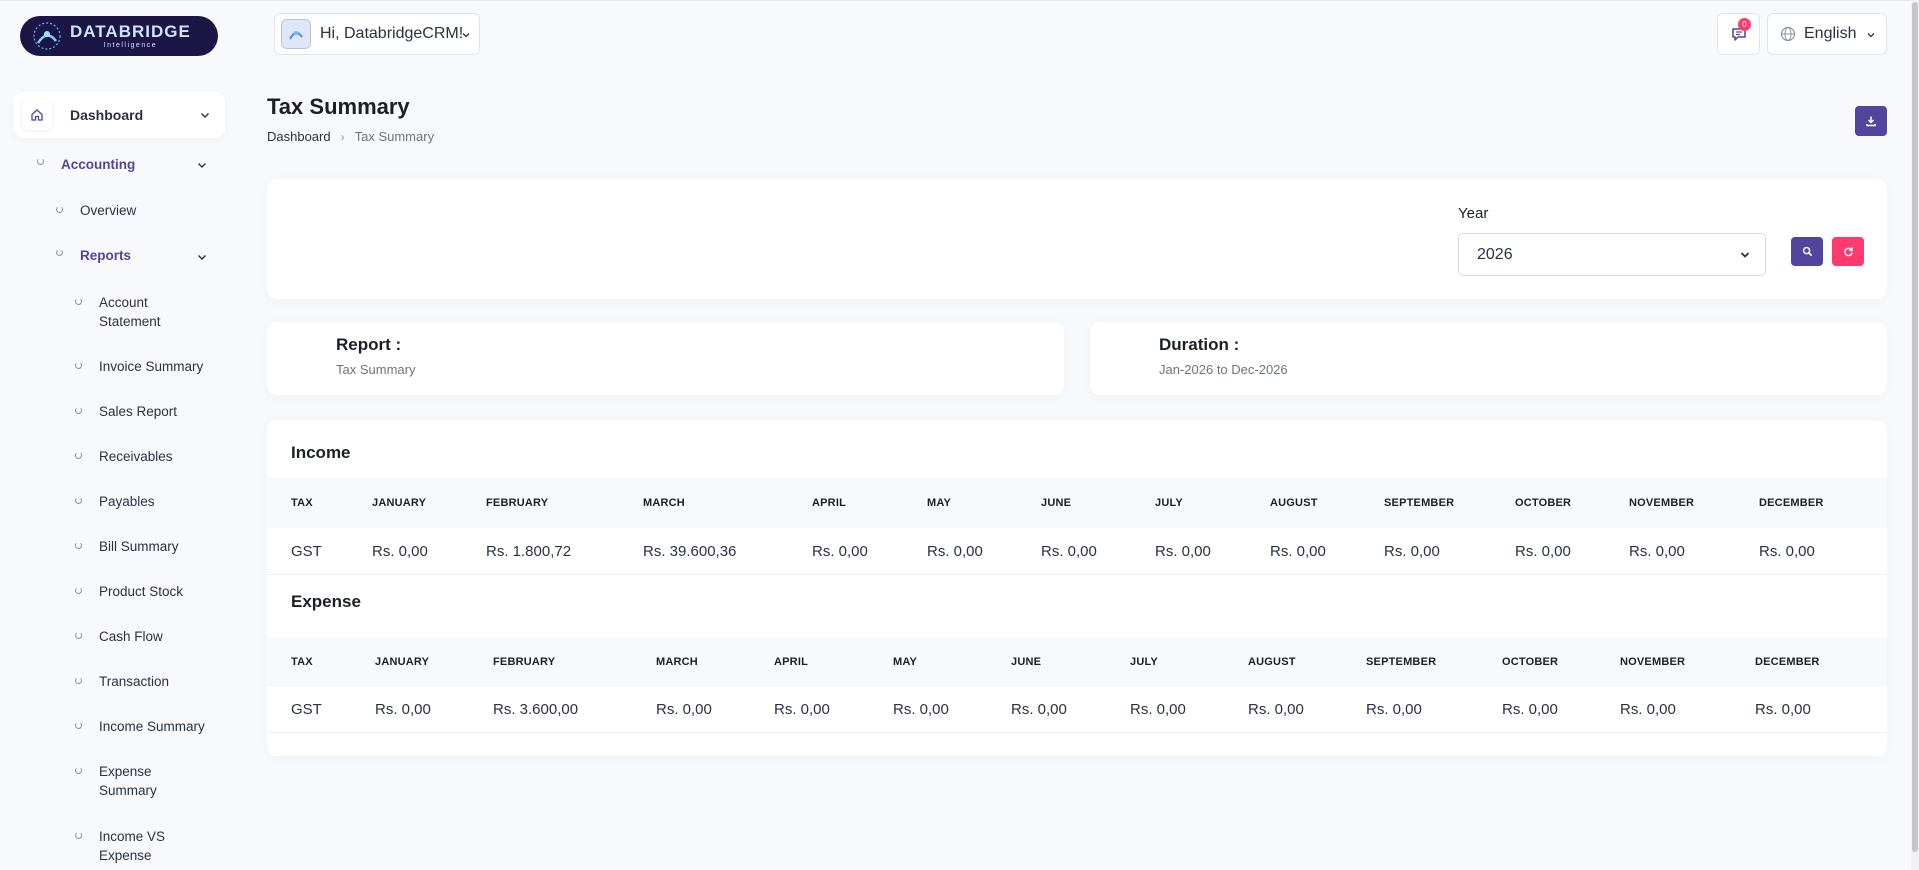  Describe the element at coordinates (791, 662) in the screenshot. I see `column-header: APRIL` at that location.